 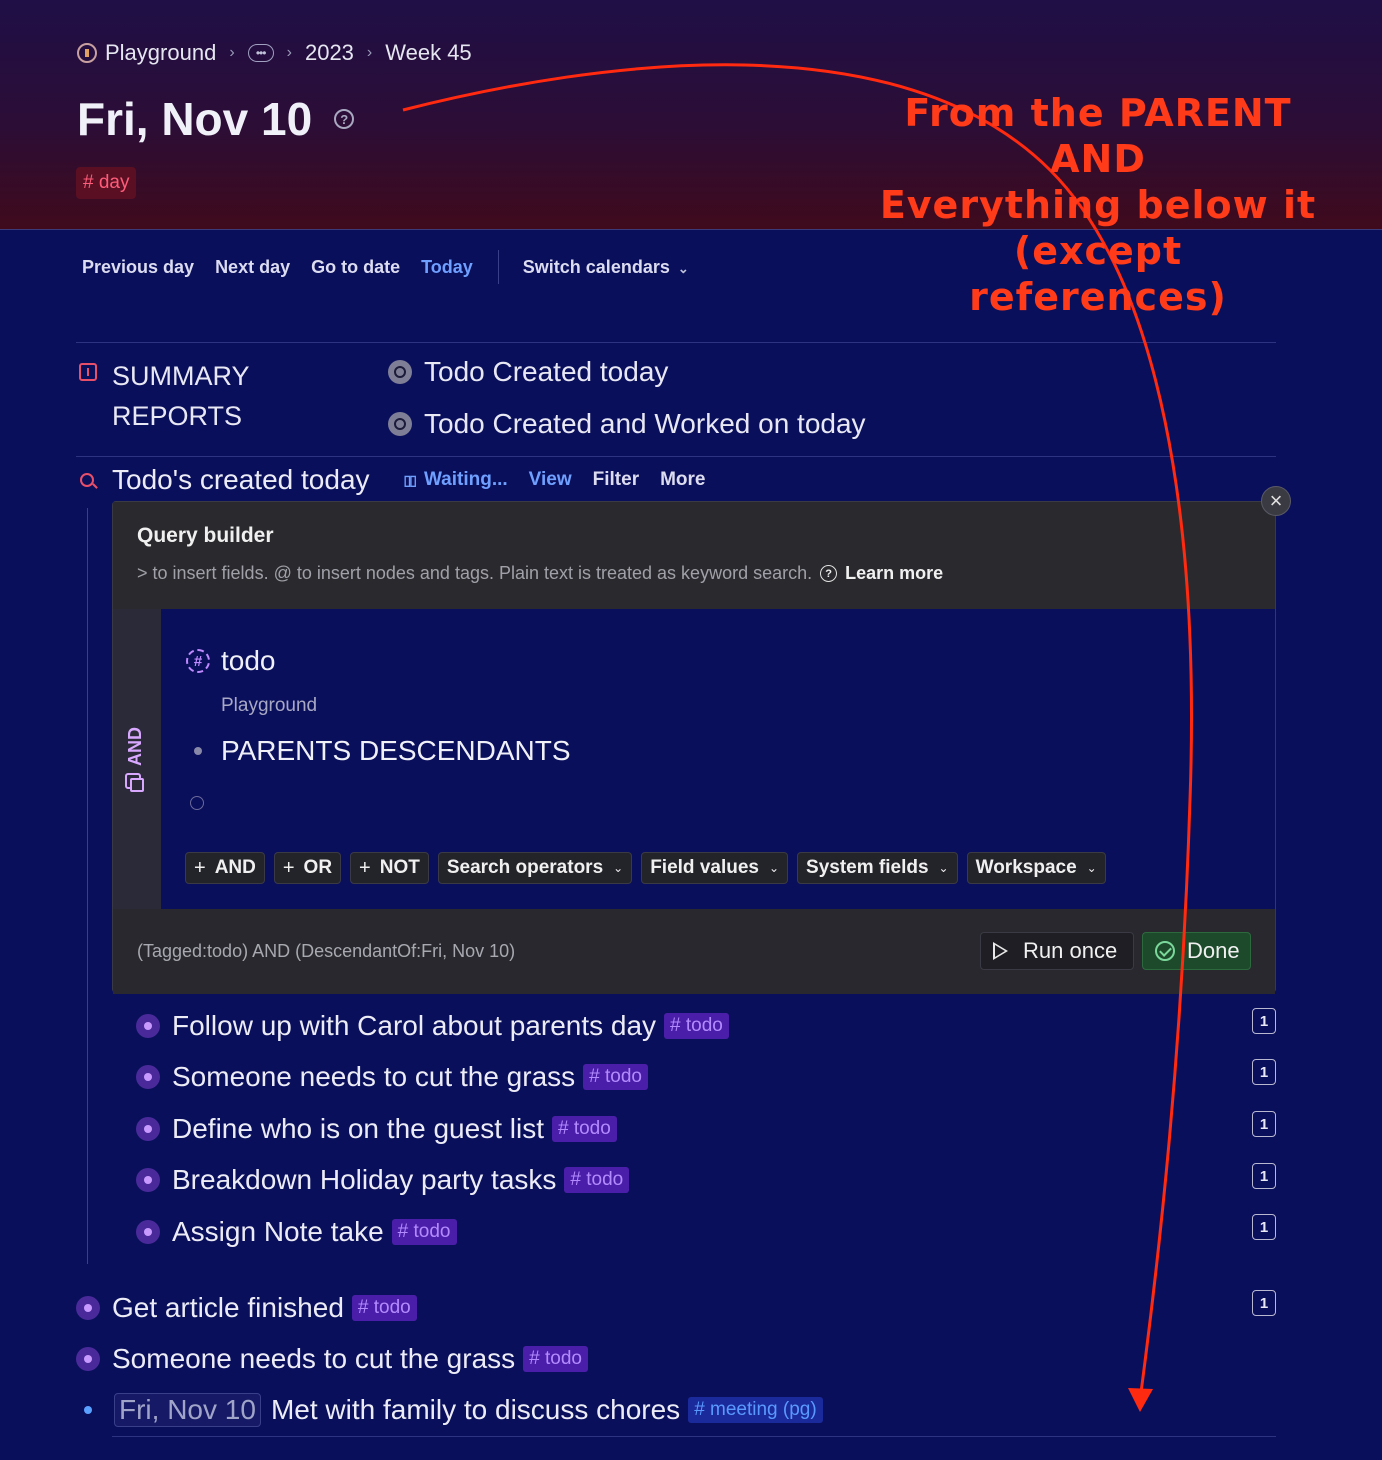 What do you see at coordinates (1098, 159) in the screenshot?
I see `annotation-line: AND` at bounding box center [1098, 159].